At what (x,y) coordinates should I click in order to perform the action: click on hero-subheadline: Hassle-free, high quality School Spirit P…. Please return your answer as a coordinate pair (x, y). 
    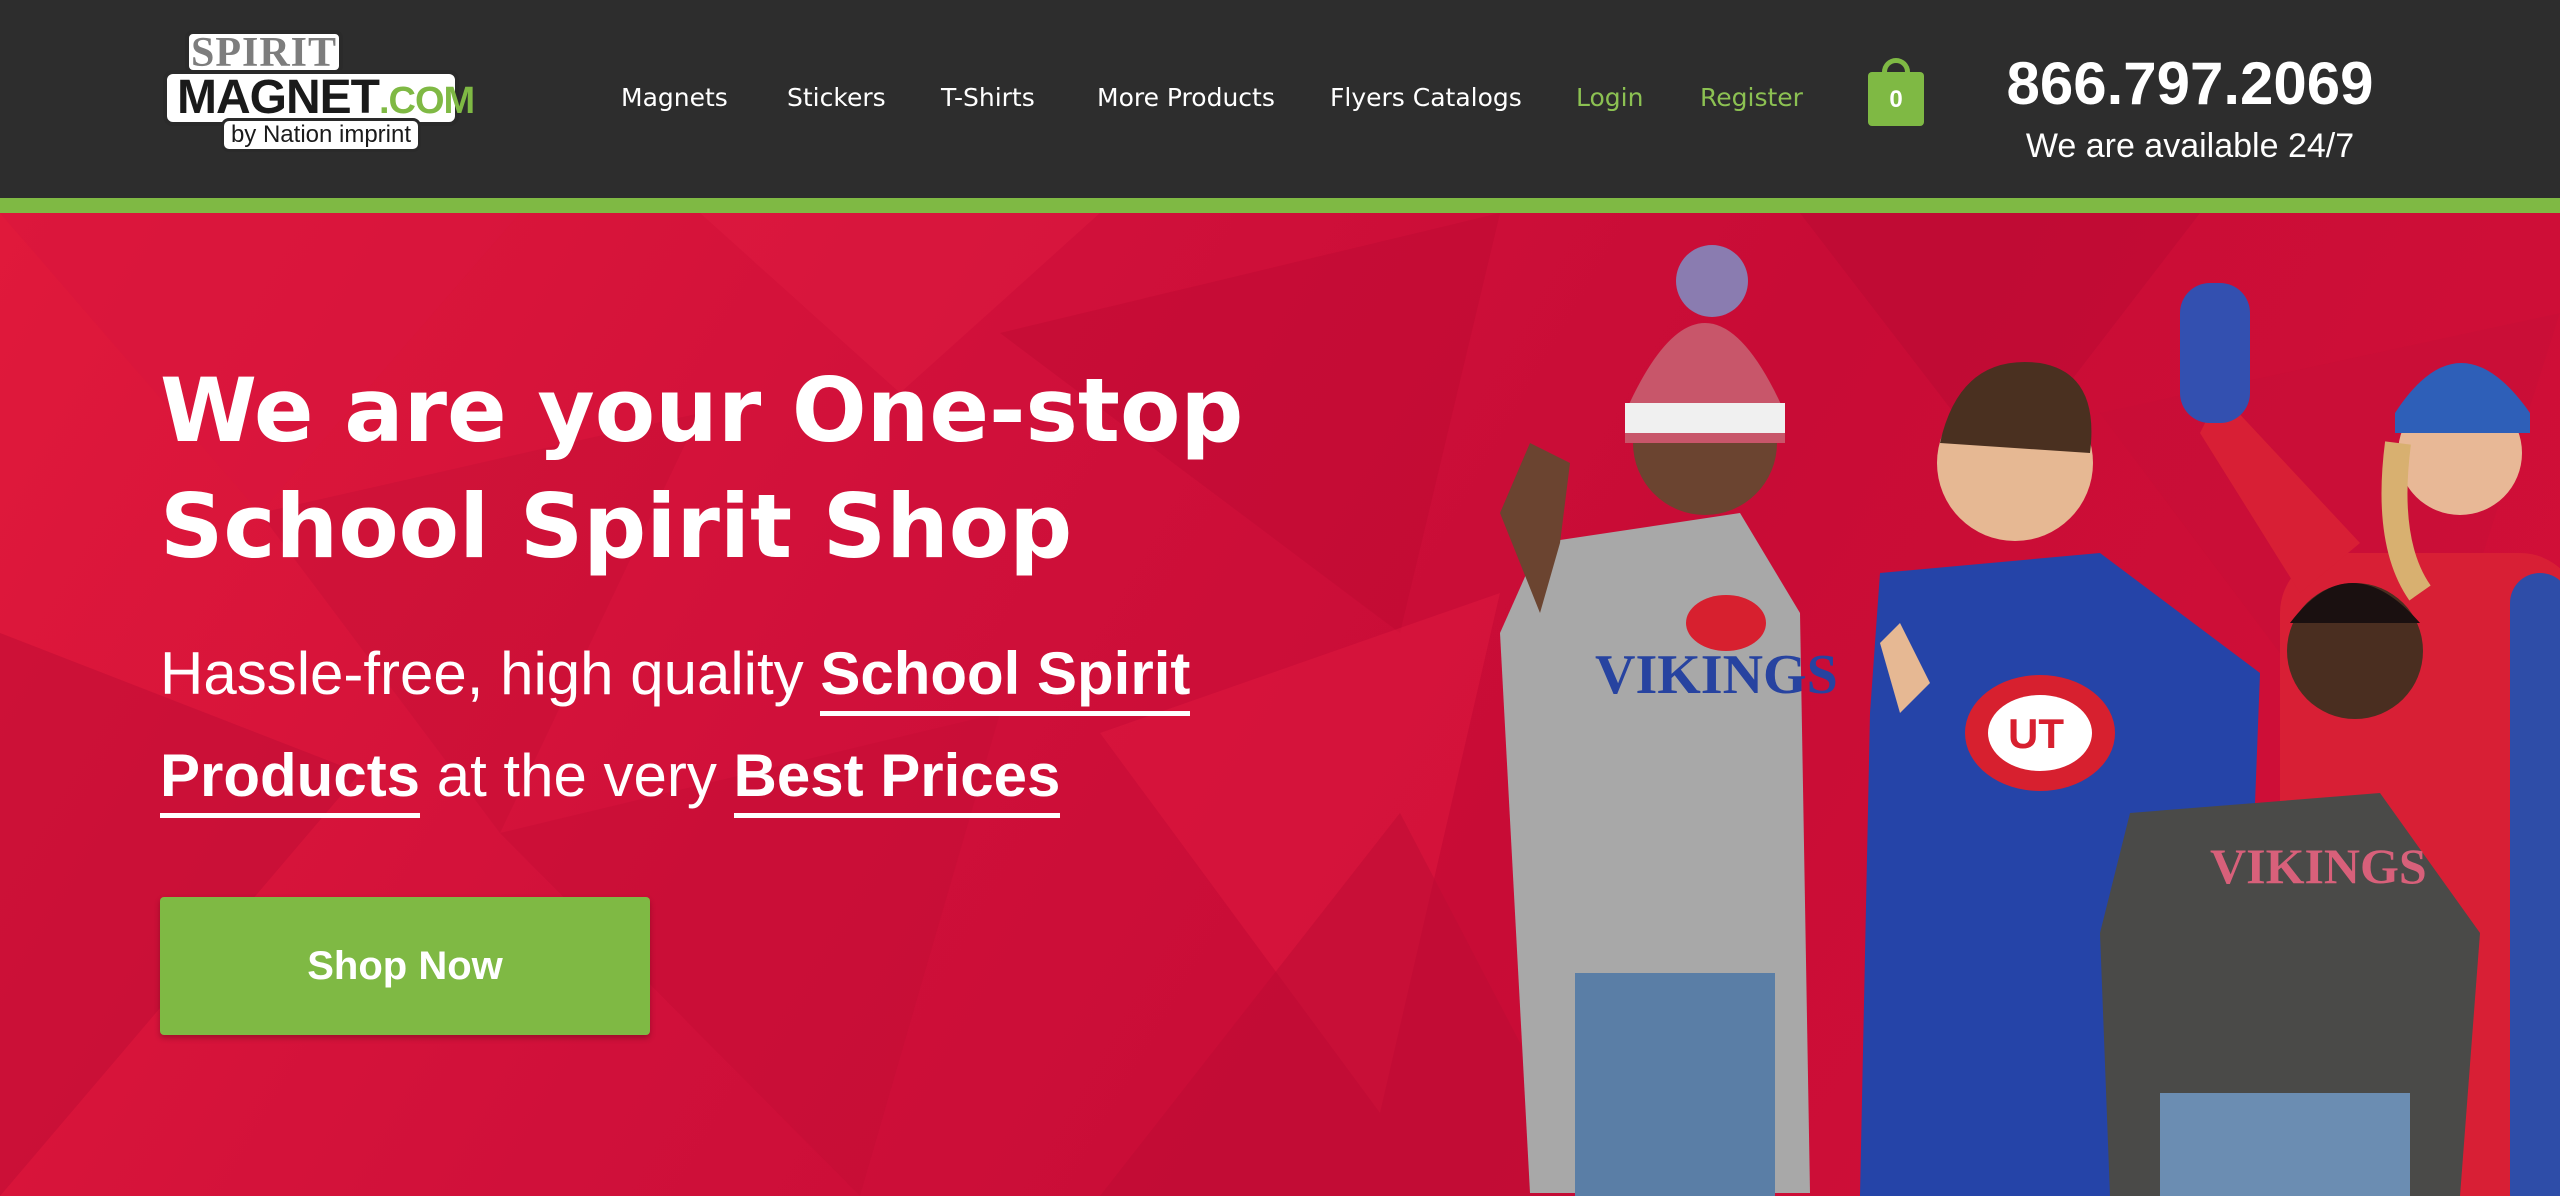
    Looking at the image, I should click on (710, 725).